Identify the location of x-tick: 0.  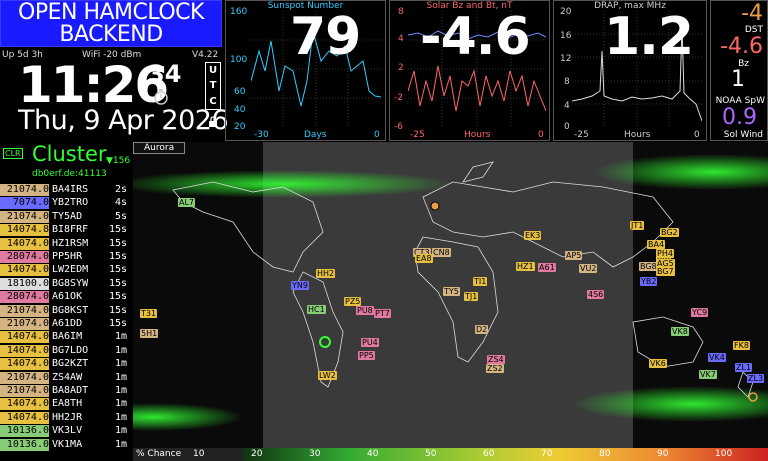
(541, 135).